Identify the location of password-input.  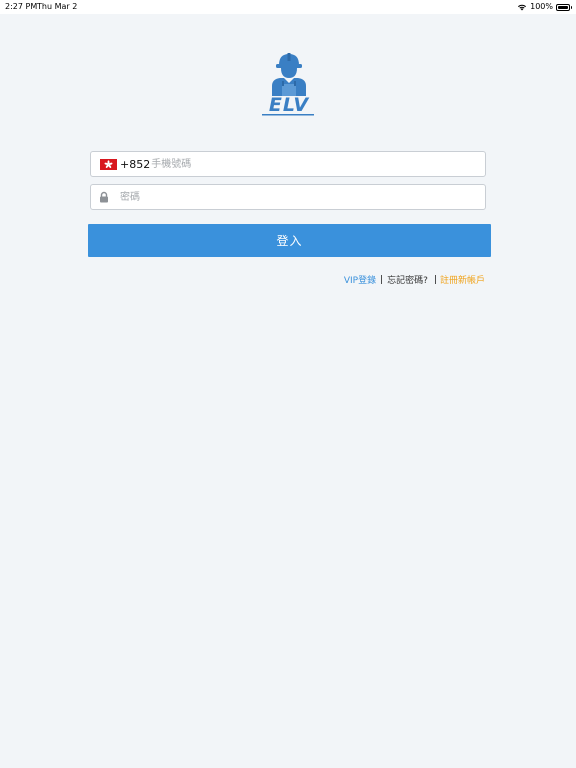
(302, 197).